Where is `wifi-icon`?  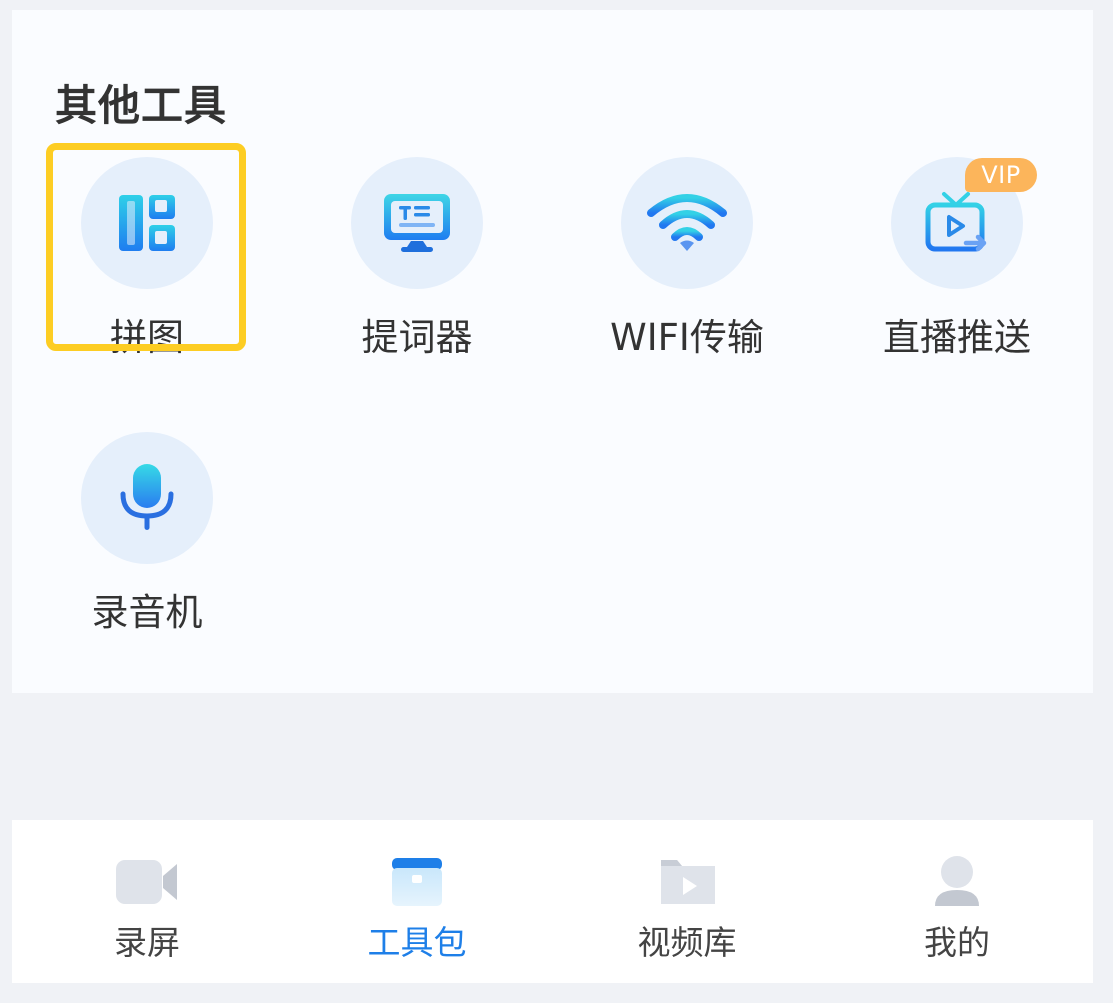
wifi-icon is located at coordinates (687, 222).